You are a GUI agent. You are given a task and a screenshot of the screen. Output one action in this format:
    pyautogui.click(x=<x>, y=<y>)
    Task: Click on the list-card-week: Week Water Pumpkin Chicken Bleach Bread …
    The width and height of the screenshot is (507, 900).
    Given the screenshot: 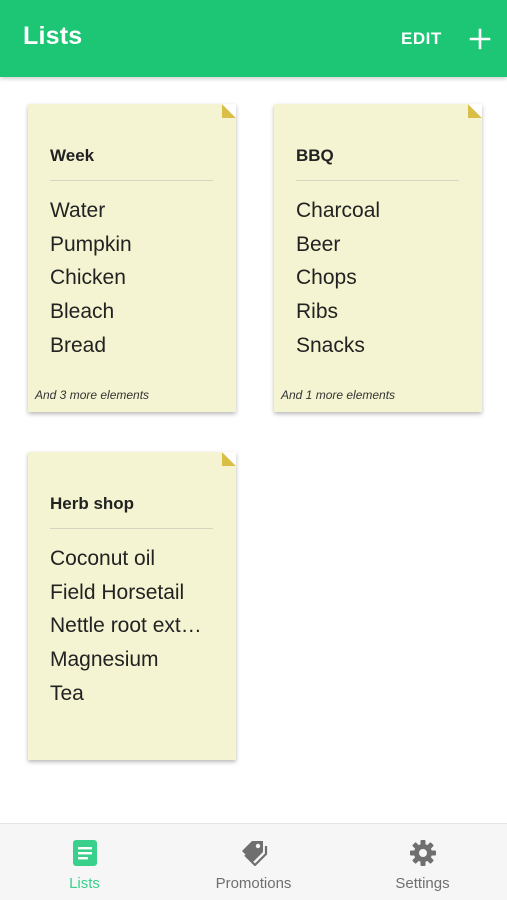 What is the action you would take?
    pyautogui.click(x=132, y=258)
    